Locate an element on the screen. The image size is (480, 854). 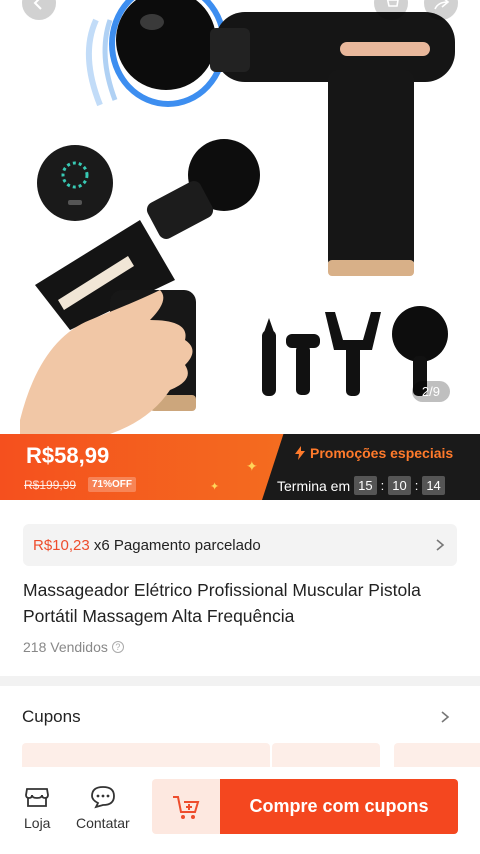
ends-label: Termina em is located at coordinates (314, 485).